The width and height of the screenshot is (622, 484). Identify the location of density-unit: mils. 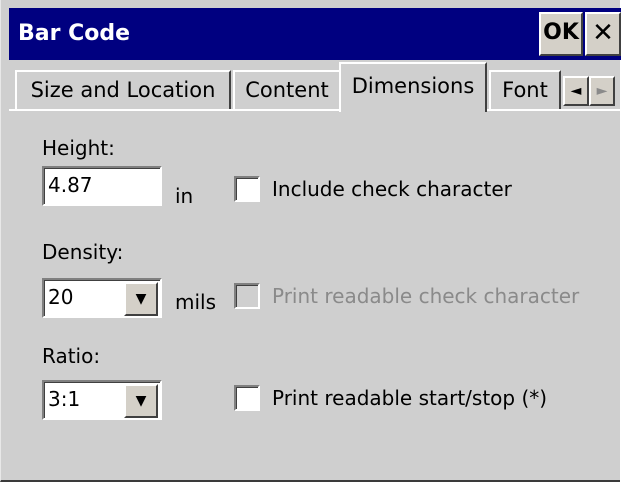
(196, 302).